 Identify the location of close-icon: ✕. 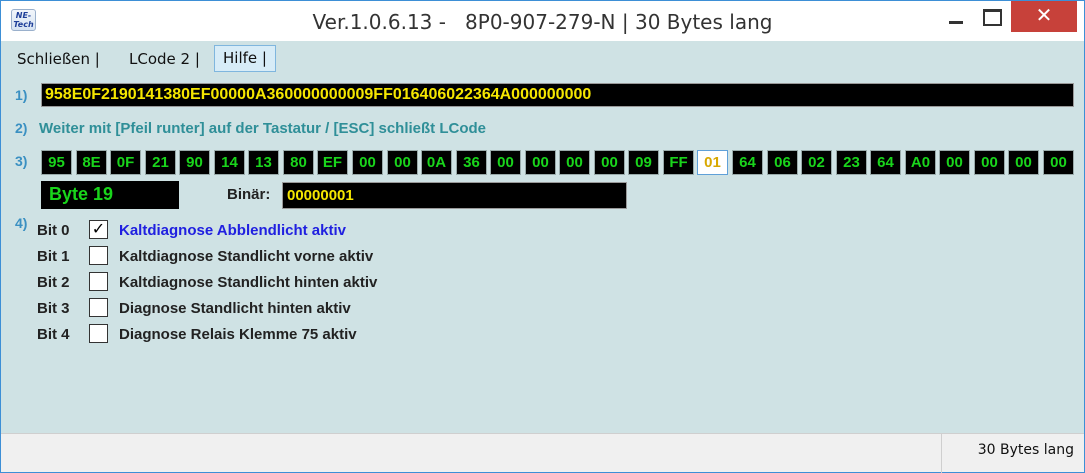
(1044, 16).